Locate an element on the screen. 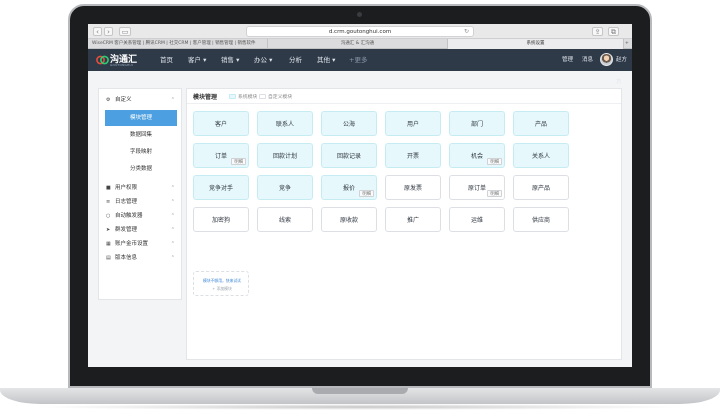  module-label: 公海 is located at coordinates (348, 124).